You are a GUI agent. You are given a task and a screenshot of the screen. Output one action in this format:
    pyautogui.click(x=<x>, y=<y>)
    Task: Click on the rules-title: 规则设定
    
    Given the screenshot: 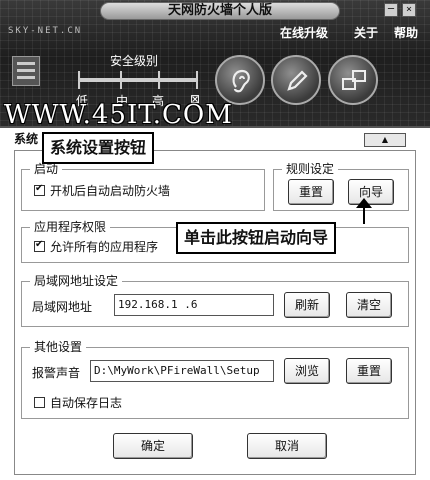 What is the action you would take?
    pyautogui.click(x=310, y=169)
    